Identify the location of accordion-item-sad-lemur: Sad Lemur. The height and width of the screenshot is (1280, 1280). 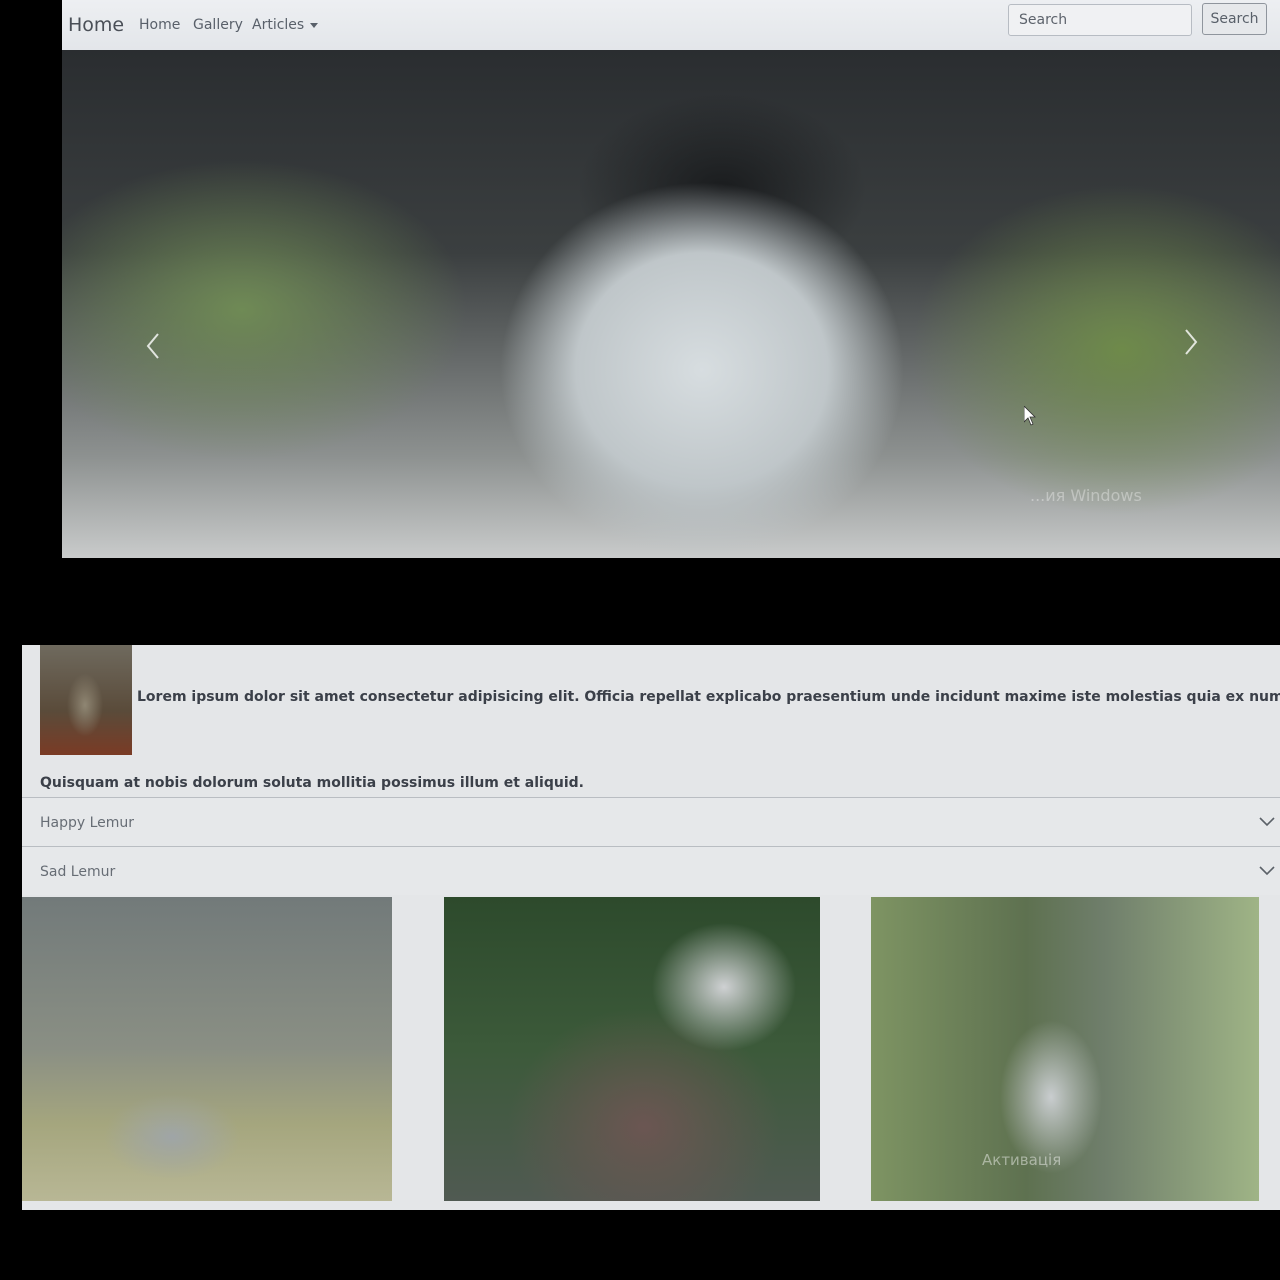
(651, 870).